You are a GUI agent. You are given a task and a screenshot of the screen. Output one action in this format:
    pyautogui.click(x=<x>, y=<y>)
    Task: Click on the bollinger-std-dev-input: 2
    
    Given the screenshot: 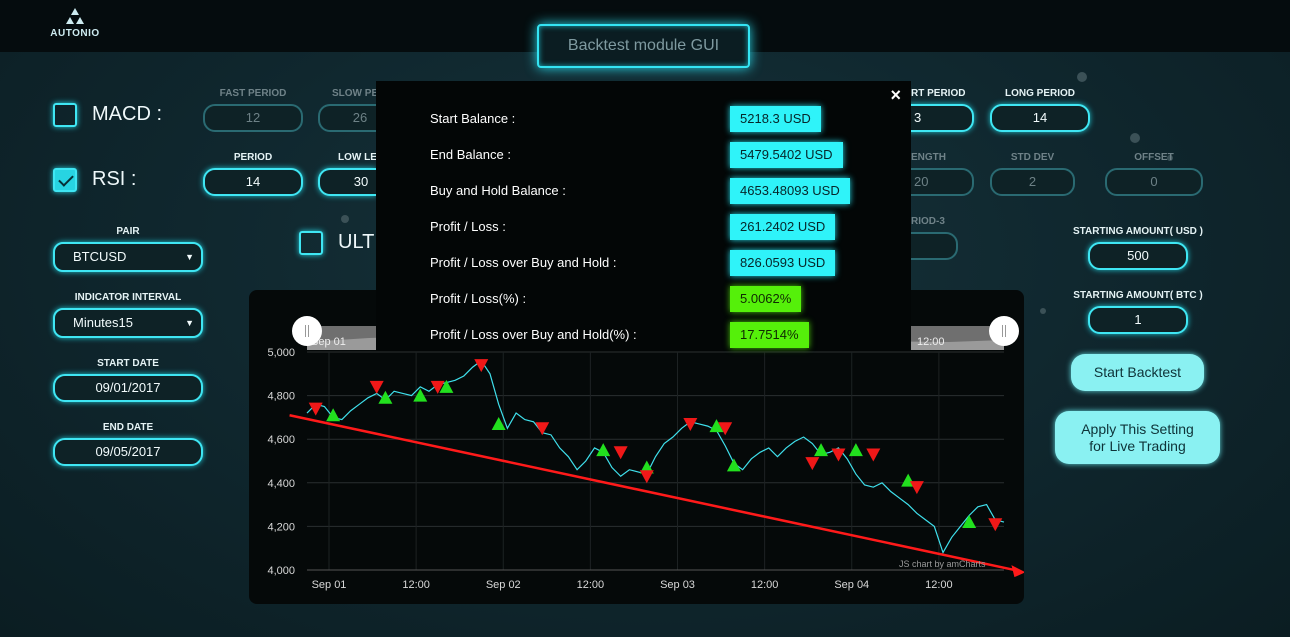 What is the action you would take?
    pyautogui.click(x=1032, y=182)
    